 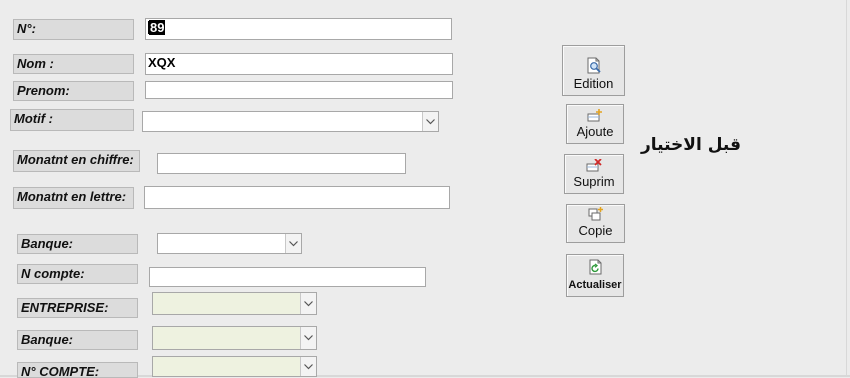 What do you see at coordinates (234, 366) in the screenshot?
I see `n-compte2-combobox` at bounding box center [234, 366].